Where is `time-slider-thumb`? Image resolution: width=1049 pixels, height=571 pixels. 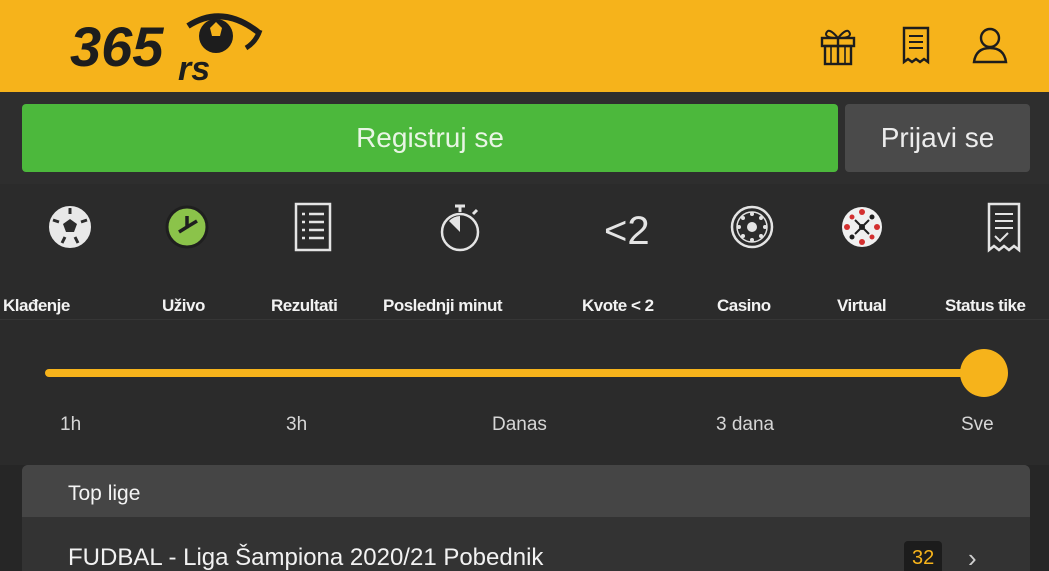 time-slider-thumb is located at coordinates (984, 373).